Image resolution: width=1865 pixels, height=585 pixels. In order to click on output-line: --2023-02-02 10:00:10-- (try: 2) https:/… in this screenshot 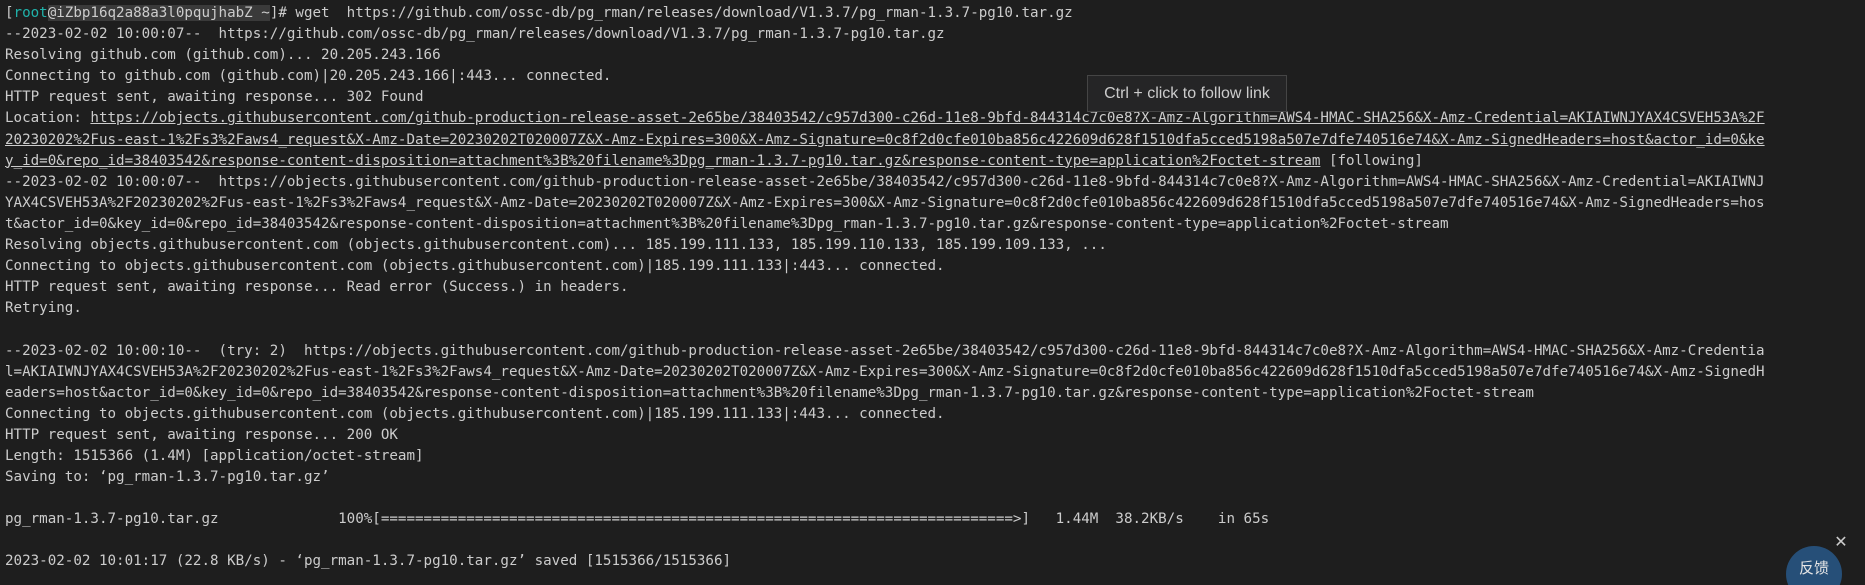, I will do `click(885, 350)`.